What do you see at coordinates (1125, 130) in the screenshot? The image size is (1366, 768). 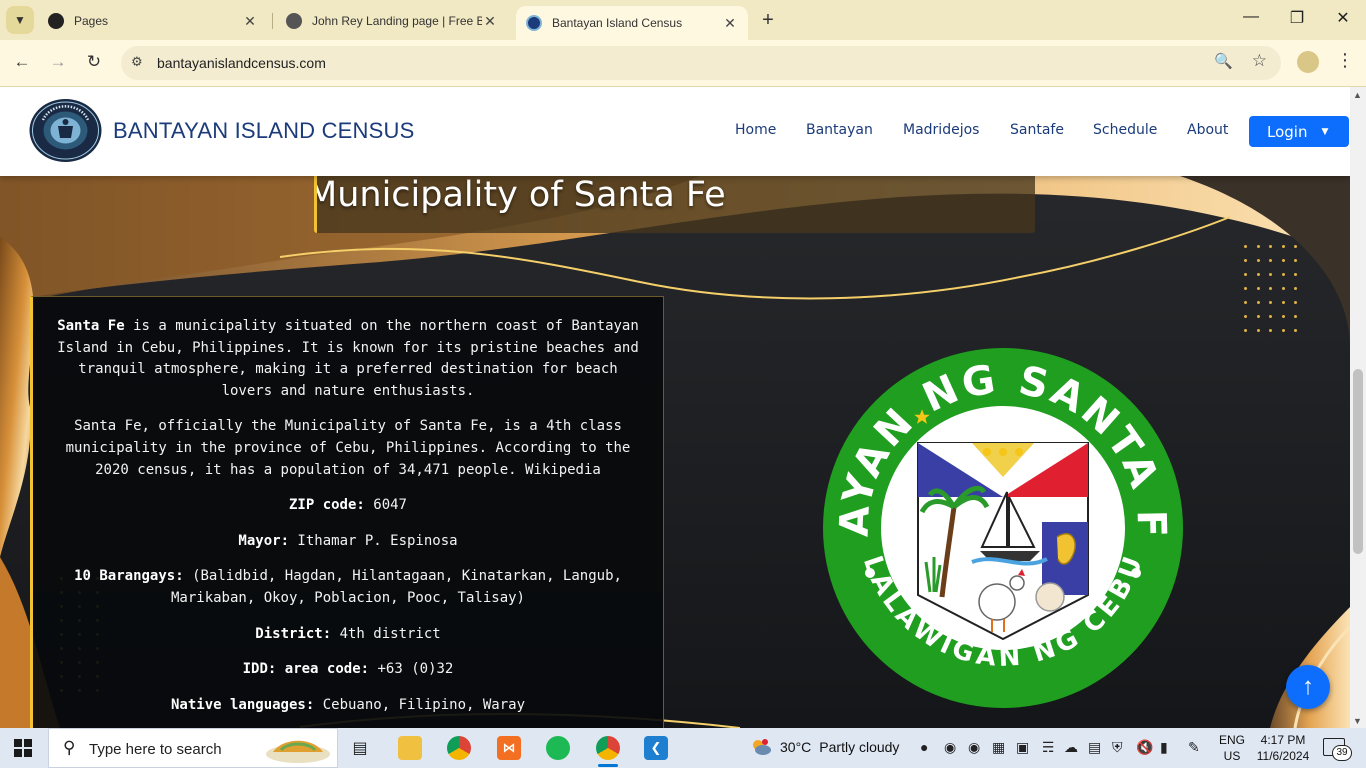 I see `nav-schedule: Schedule` at bounding box center [1125, 130].